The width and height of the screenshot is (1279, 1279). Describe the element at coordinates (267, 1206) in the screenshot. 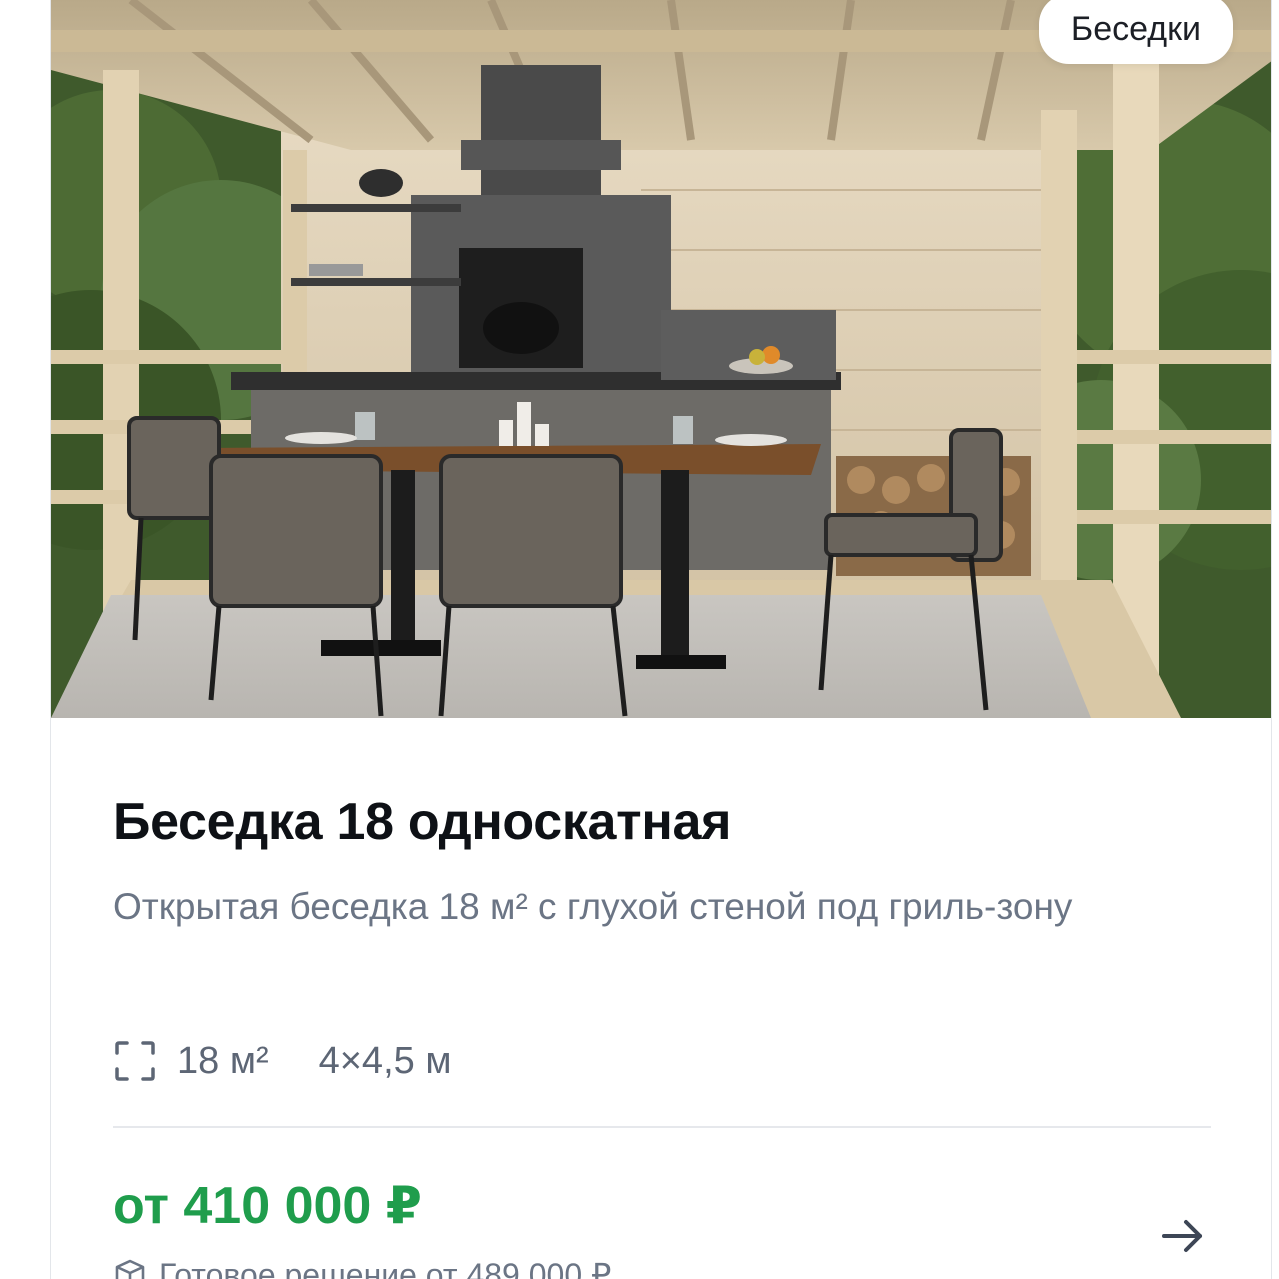

I see `price: от 410 000 ₽` at that location.